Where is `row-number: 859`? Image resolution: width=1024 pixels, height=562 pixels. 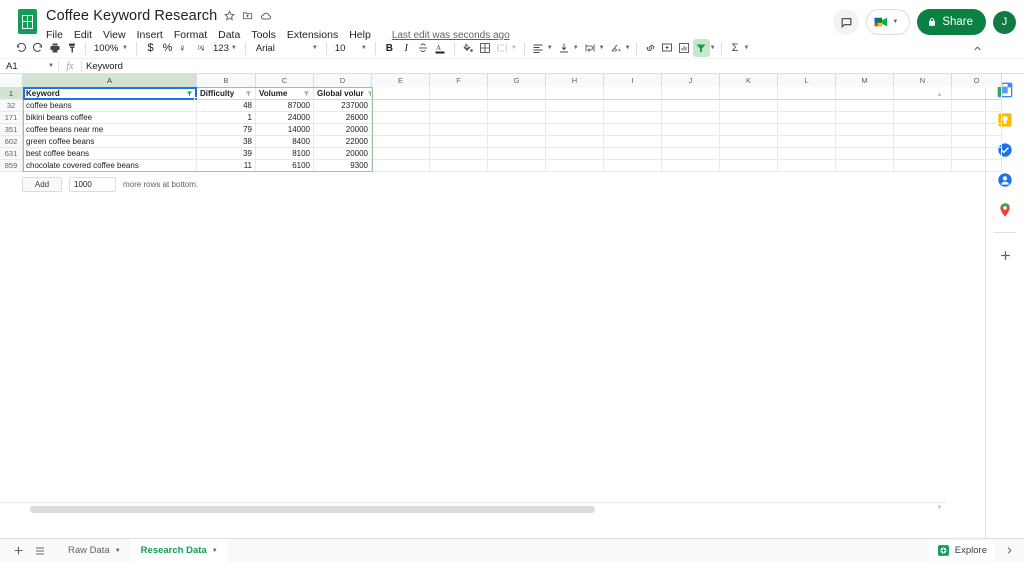 row-number: 859 is located at coordinates (11, 166).